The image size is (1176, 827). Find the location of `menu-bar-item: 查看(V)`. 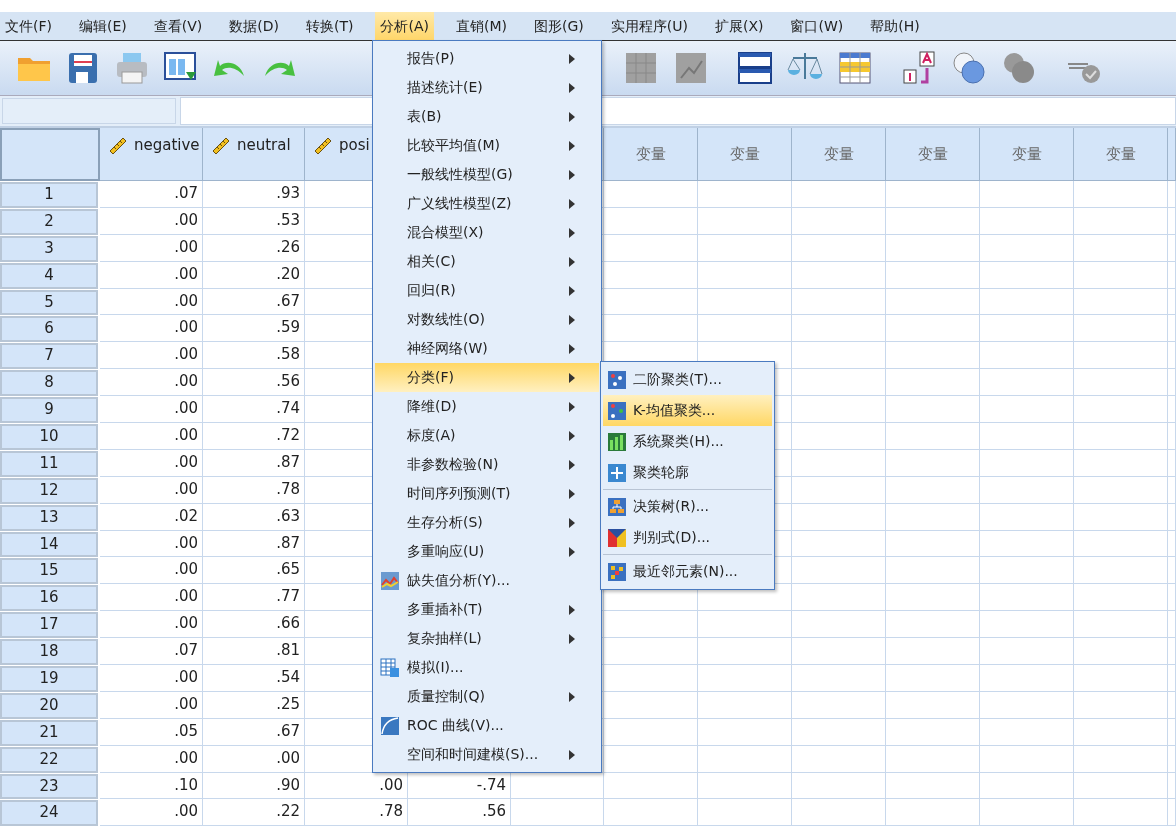

menu-bar-item: 查看(V) is located at coordinates (178, 26).